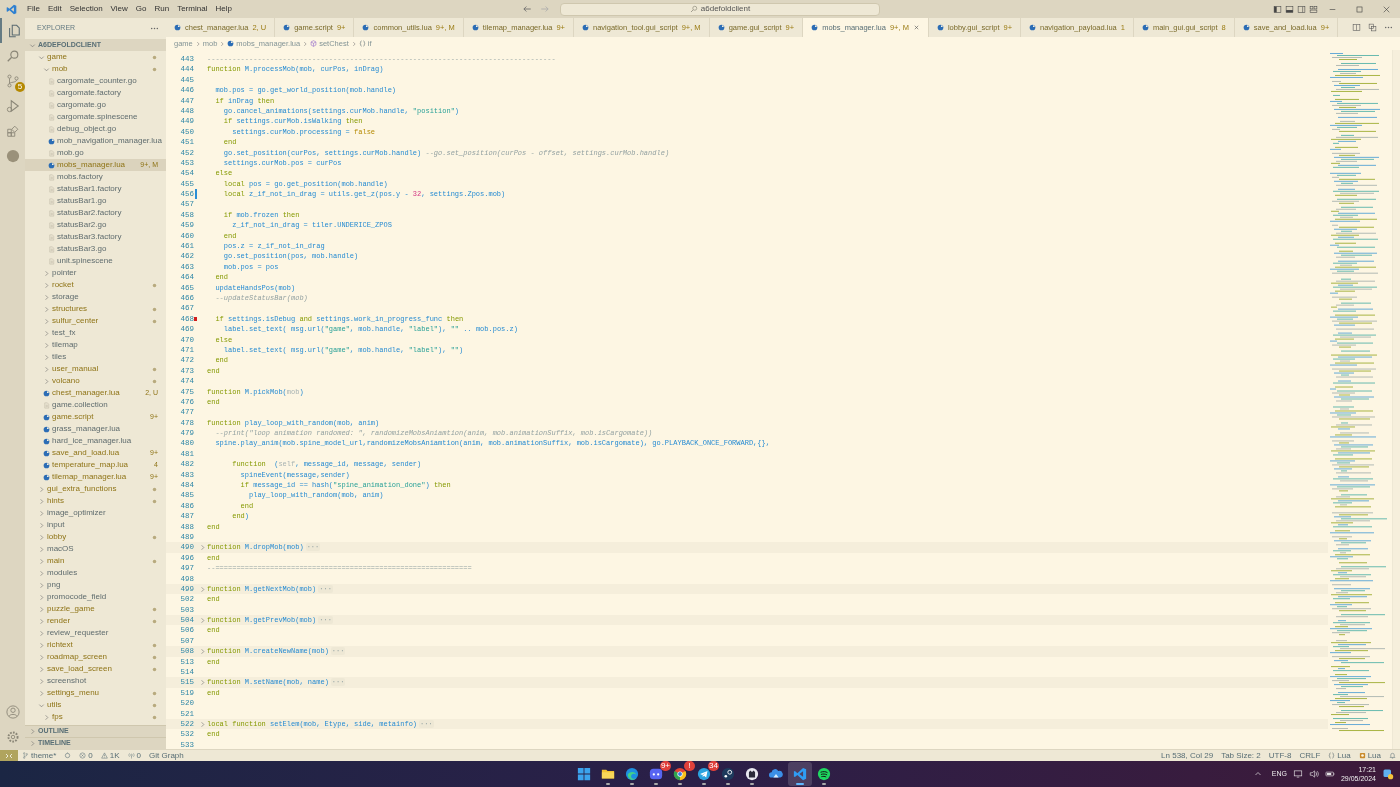 Image resolution: width=1400 pixels, height=787 pixels. I want to click on taskbar-app-button: !, so click(680, 774).